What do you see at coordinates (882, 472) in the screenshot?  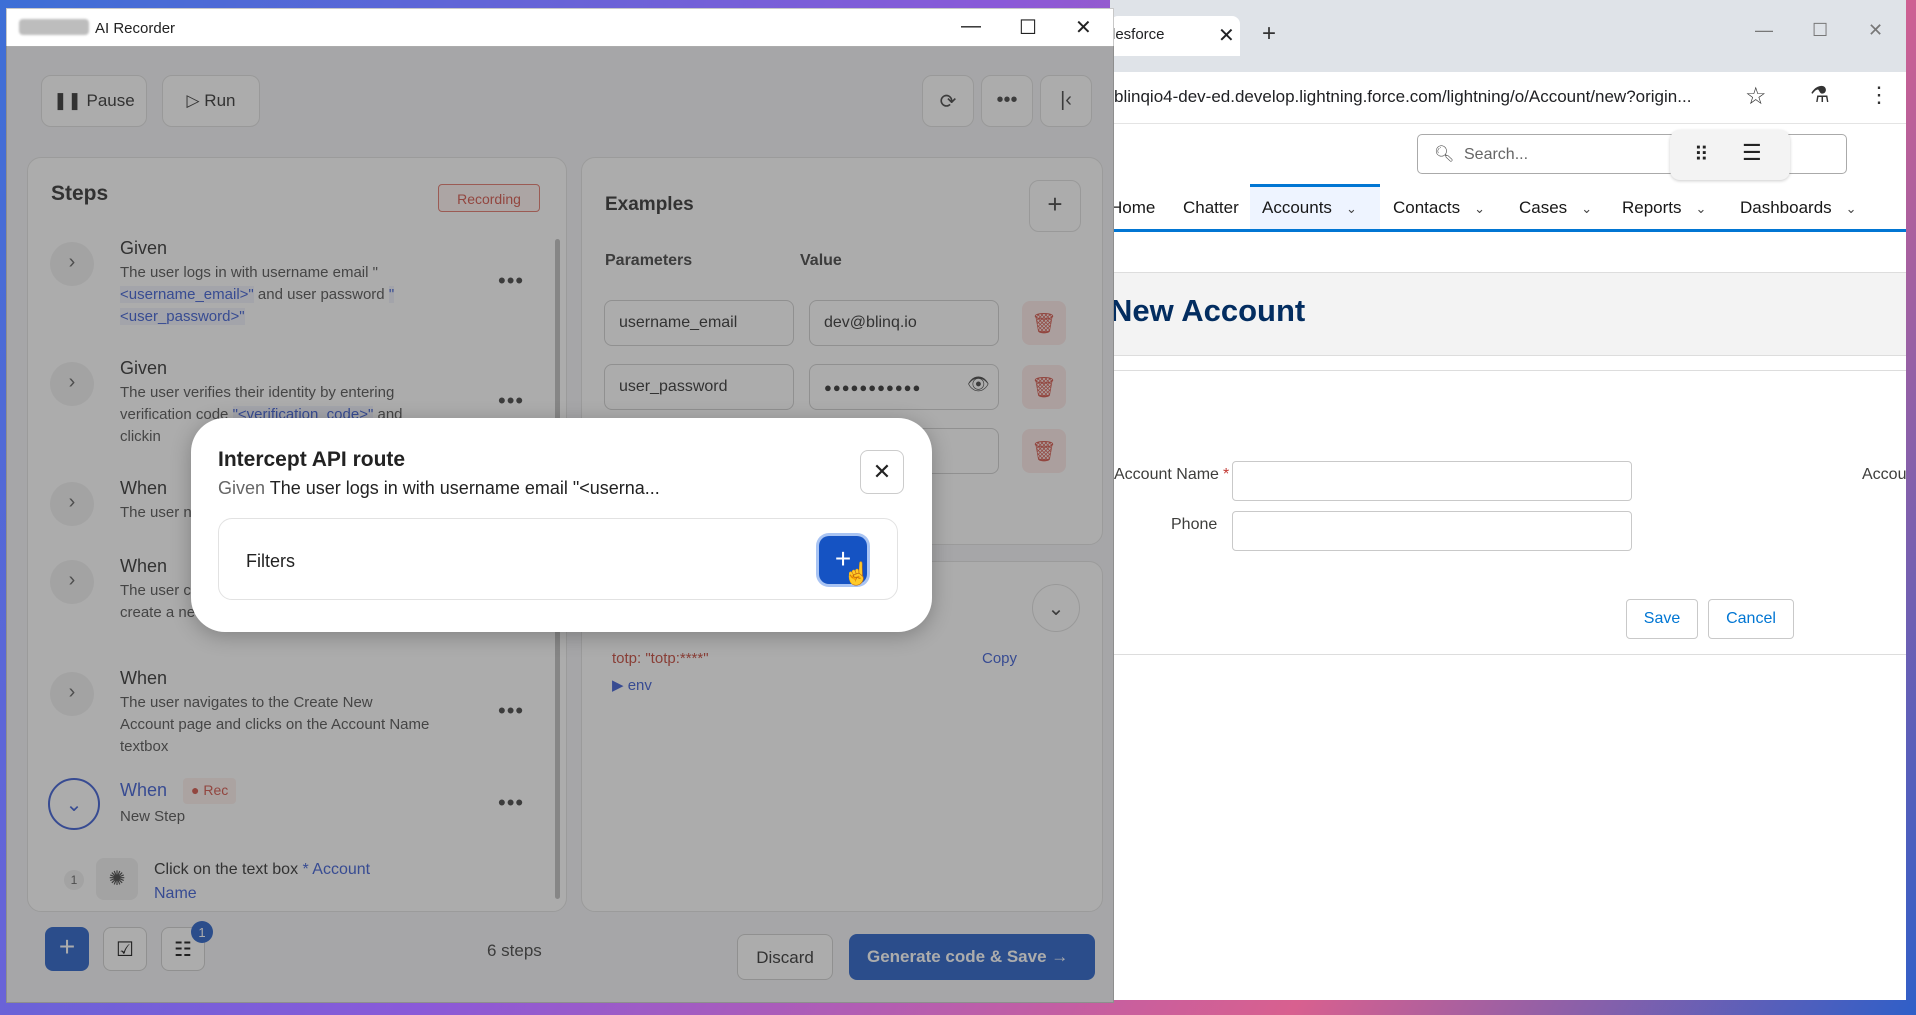 I see `close-icon: ✕` at bounding box center [882, 472].